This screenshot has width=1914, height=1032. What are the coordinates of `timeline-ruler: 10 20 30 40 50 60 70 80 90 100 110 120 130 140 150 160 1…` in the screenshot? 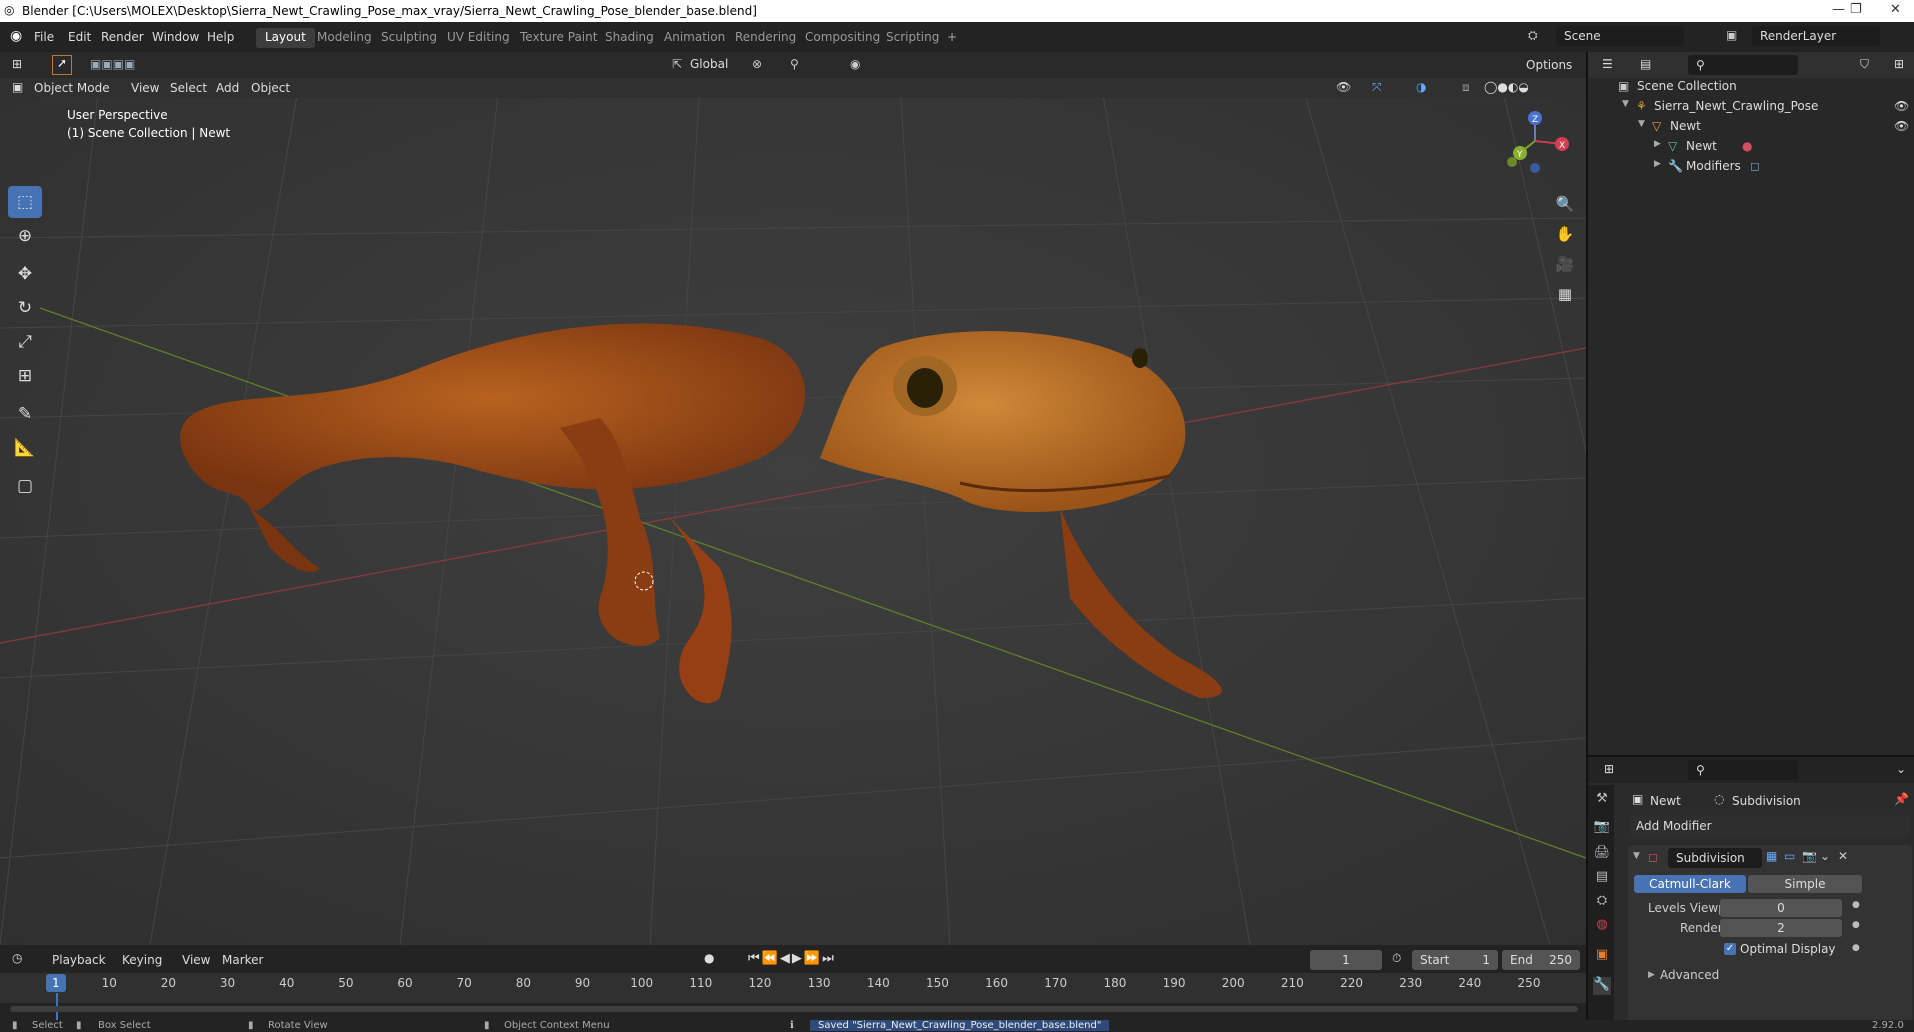 It's located at (793, 998).